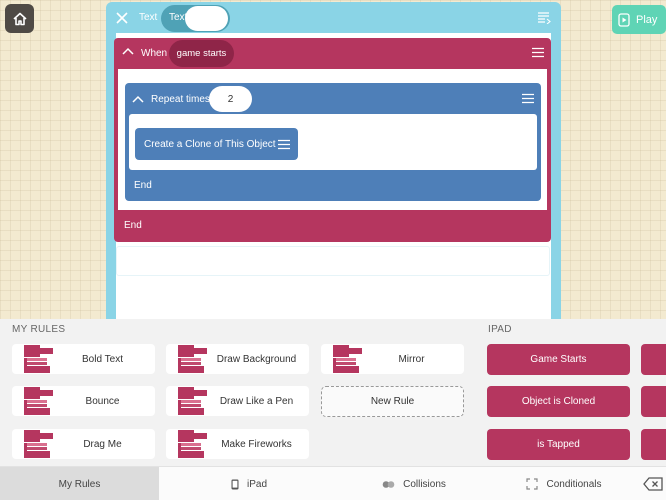 The image size is (666, 500). Describe the element at coordinates (201, 53) in the screenshot. I see `event-pill: game starts` at that location.